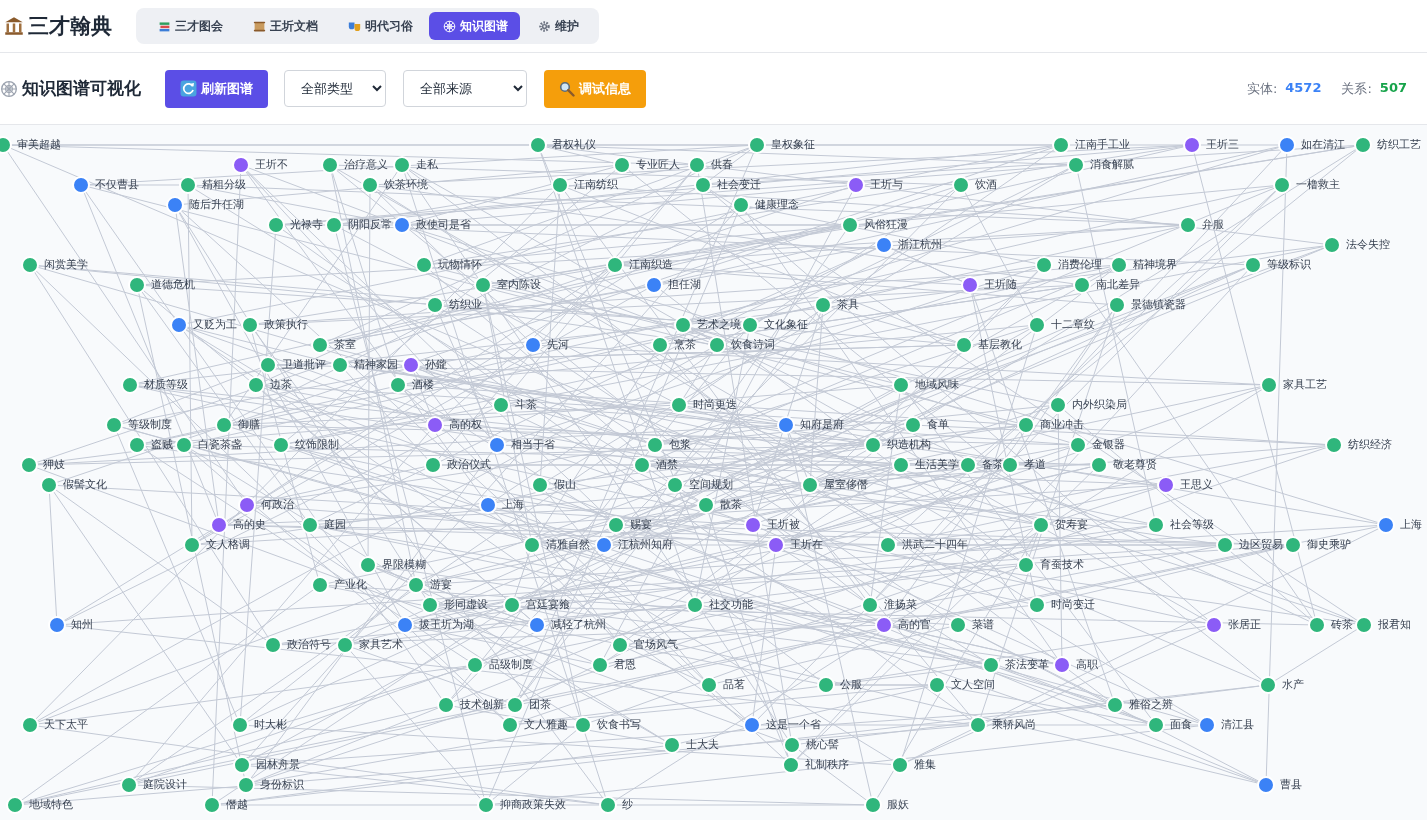  I want to click on type-filter-select: 全部类型, so click(335, 88).